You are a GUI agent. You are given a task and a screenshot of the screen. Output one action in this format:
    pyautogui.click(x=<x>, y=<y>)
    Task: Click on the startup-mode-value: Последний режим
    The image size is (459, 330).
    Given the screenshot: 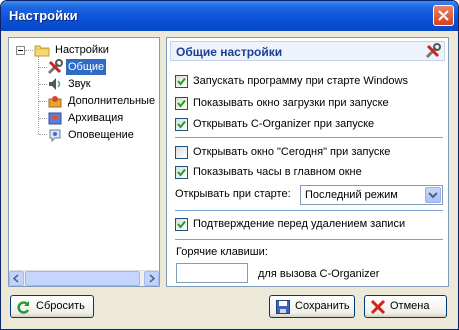 What is the action you would take?
    pyautogui.click(x=351, y=195)
    